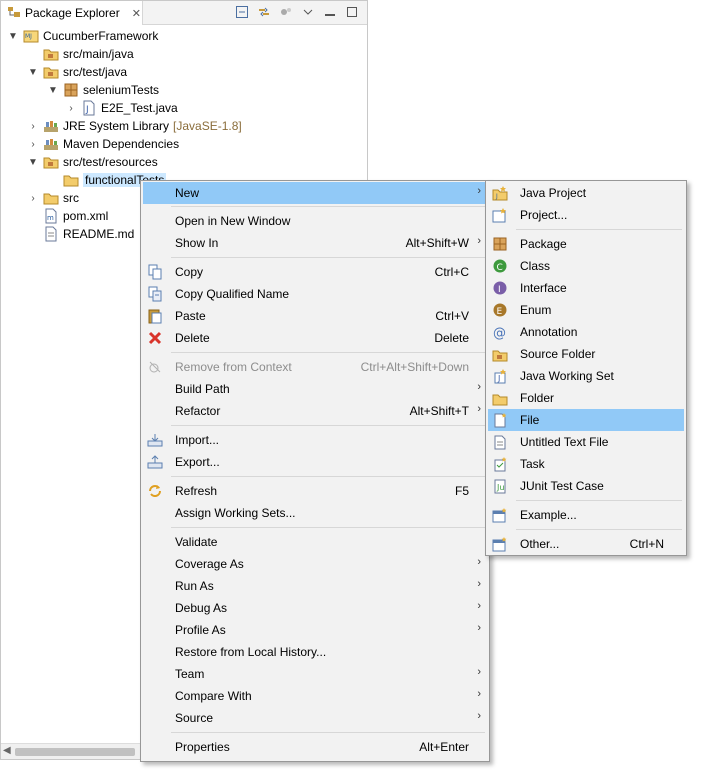 Image resolution: width=701 pixels, height=777 pixels. What do you see at coordinates (315, 630) in the screenshot?
I see `menu-item-profile-as: Profile As ›` at bounding box center [315, 630].